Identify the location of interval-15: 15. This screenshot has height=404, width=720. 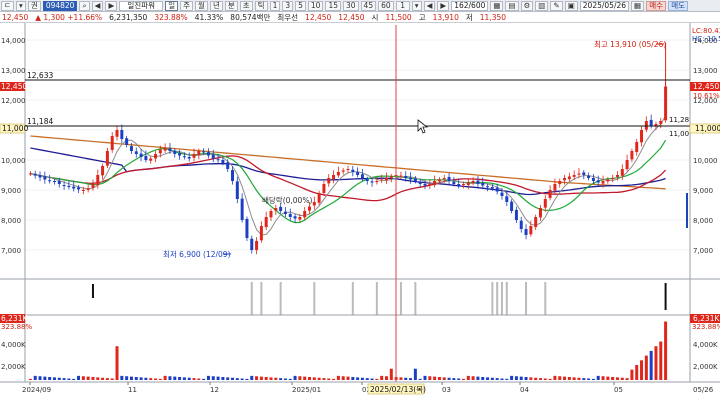
(333, 5).